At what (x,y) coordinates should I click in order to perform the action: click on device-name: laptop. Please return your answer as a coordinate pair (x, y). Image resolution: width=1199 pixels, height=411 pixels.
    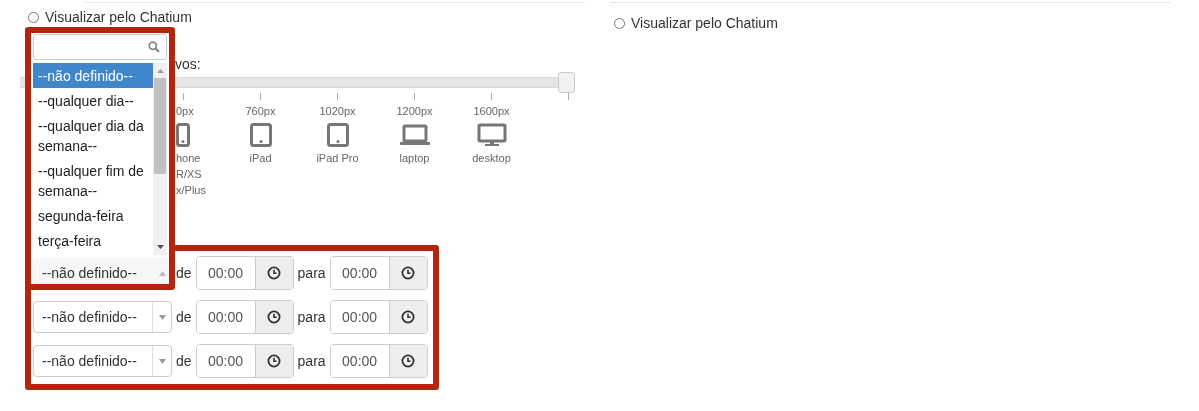
    Looking at the image, I should click on (414, 158).